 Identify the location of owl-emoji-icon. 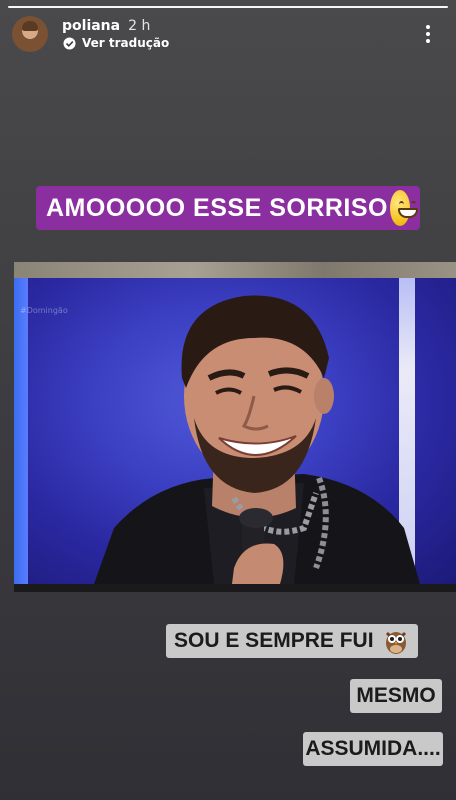
(395, 642).